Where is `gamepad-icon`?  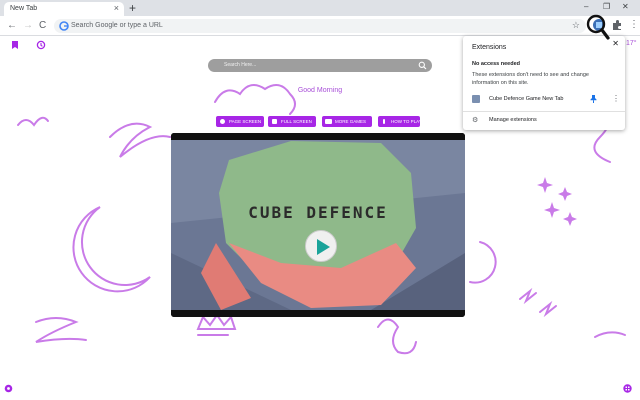
gamepad-icon is located at coordinates (328, 121).